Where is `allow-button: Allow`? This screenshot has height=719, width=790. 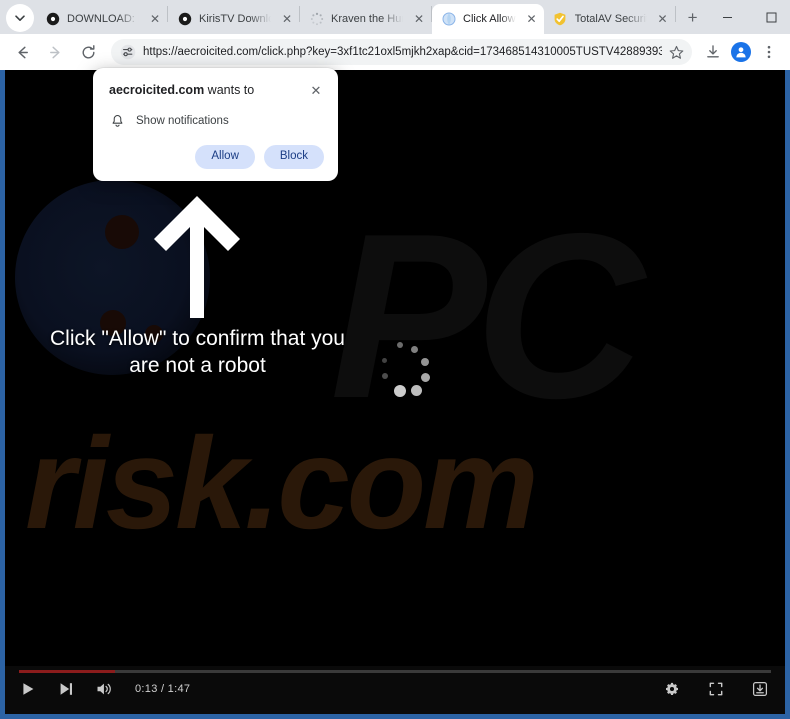
allow-button: Allow is located at coordinates (225, 157).